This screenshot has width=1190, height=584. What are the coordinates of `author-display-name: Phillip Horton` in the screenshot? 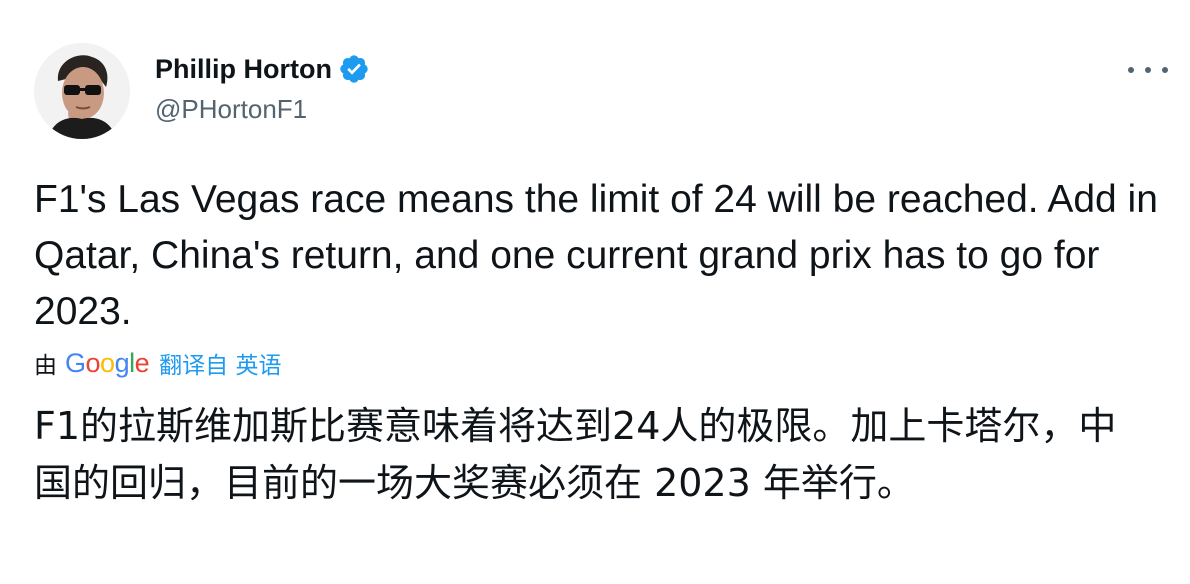 It's located at (243, 69).